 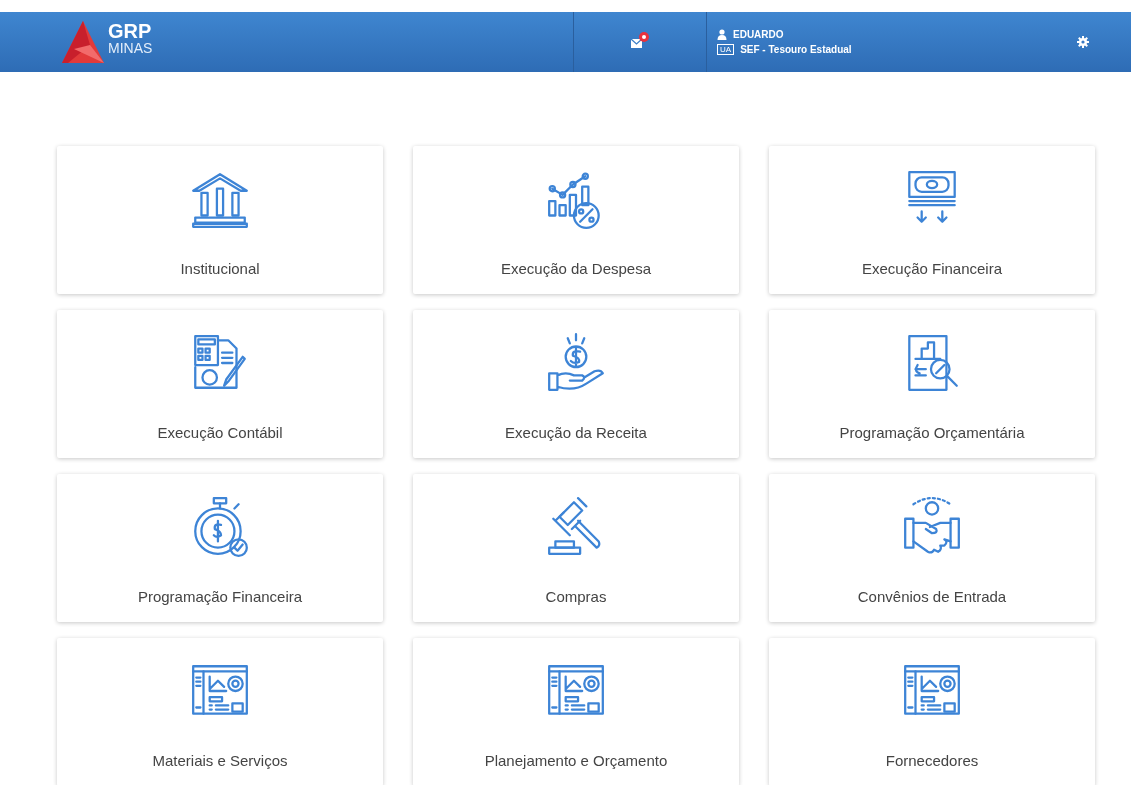 What do you see at coordinates (1083, 42) in the screenshot?
I see `settings-icon` at bounding box center [1083, 42].